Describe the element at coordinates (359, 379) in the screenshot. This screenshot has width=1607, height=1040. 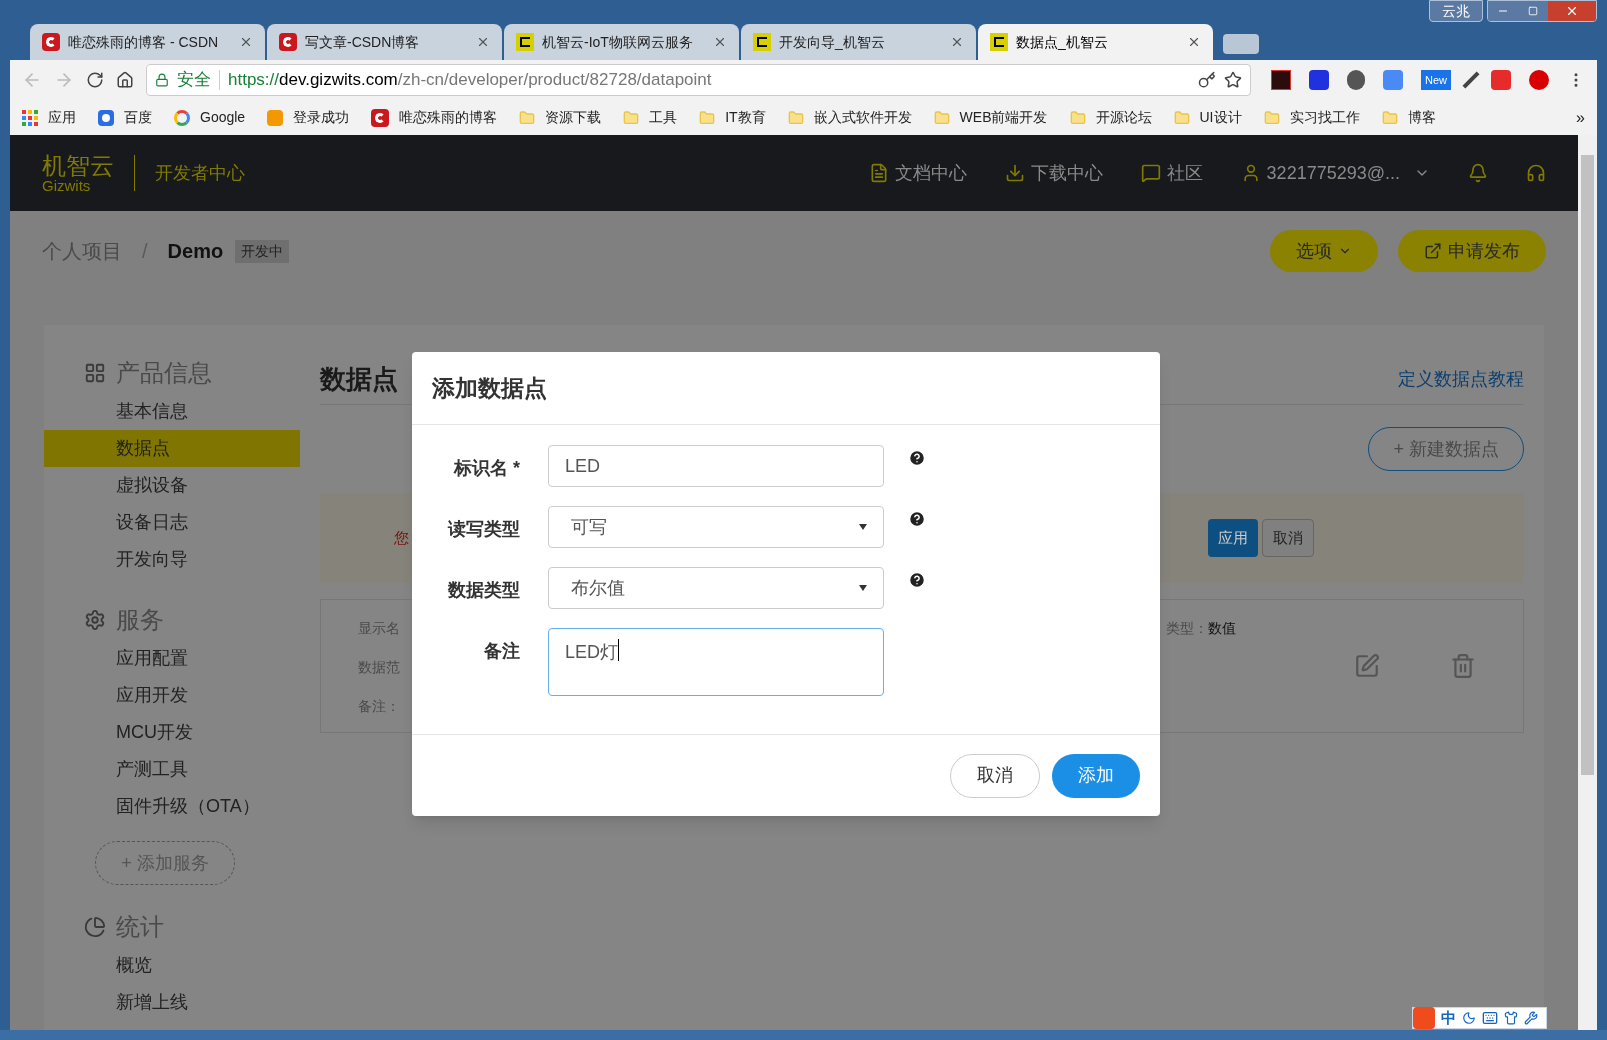
I see `page-title: 数据点` at that location.